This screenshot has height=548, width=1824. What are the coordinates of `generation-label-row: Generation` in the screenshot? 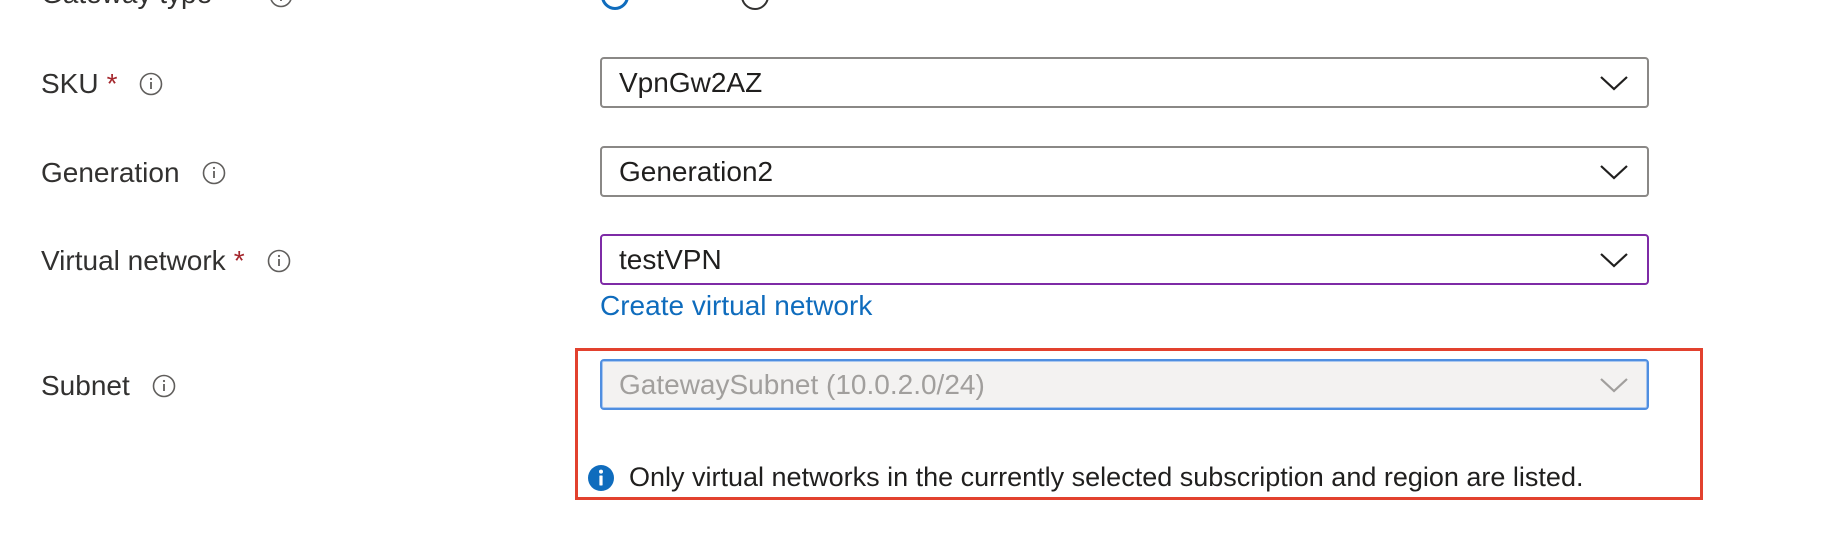 It's located at (133, 173).